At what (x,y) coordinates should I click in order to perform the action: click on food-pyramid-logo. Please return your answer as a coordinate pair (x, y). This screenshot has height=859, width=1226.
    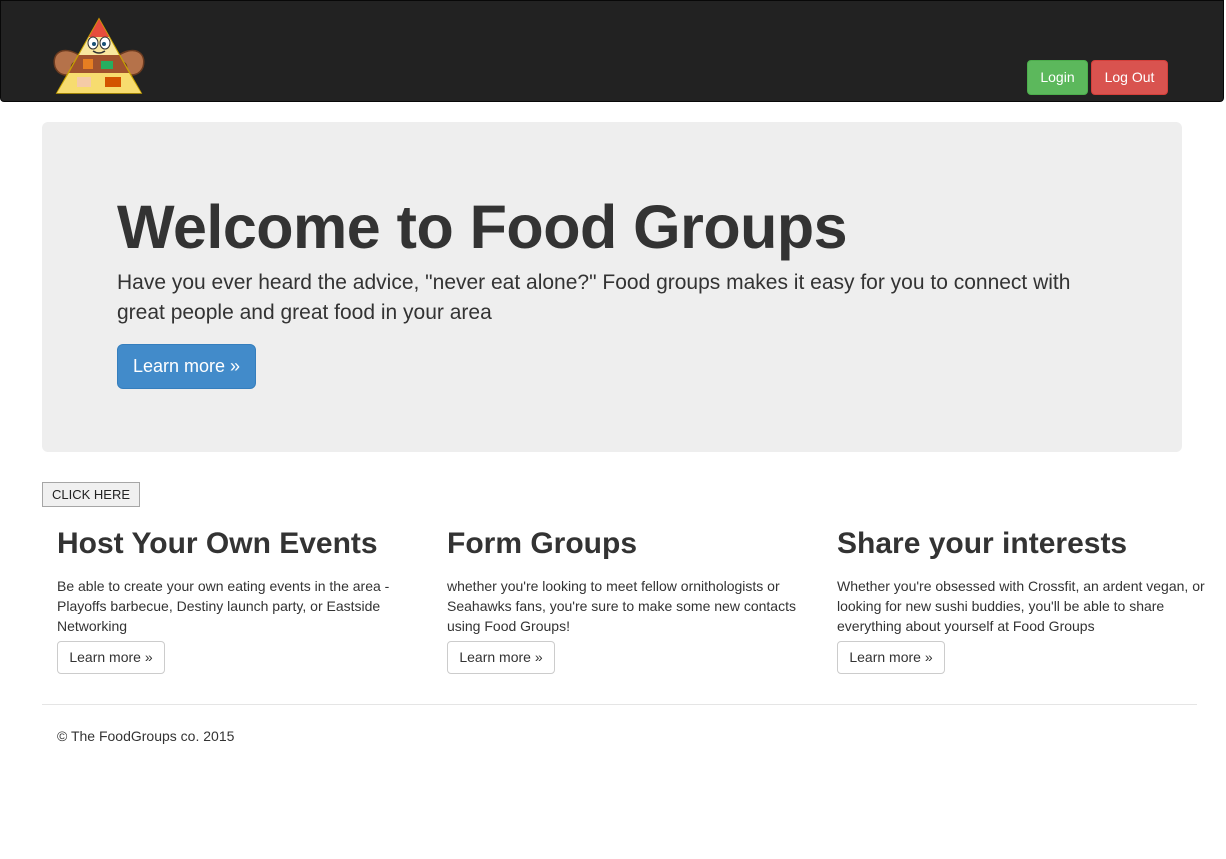
    Looking at the image, I should click on (99, 56).